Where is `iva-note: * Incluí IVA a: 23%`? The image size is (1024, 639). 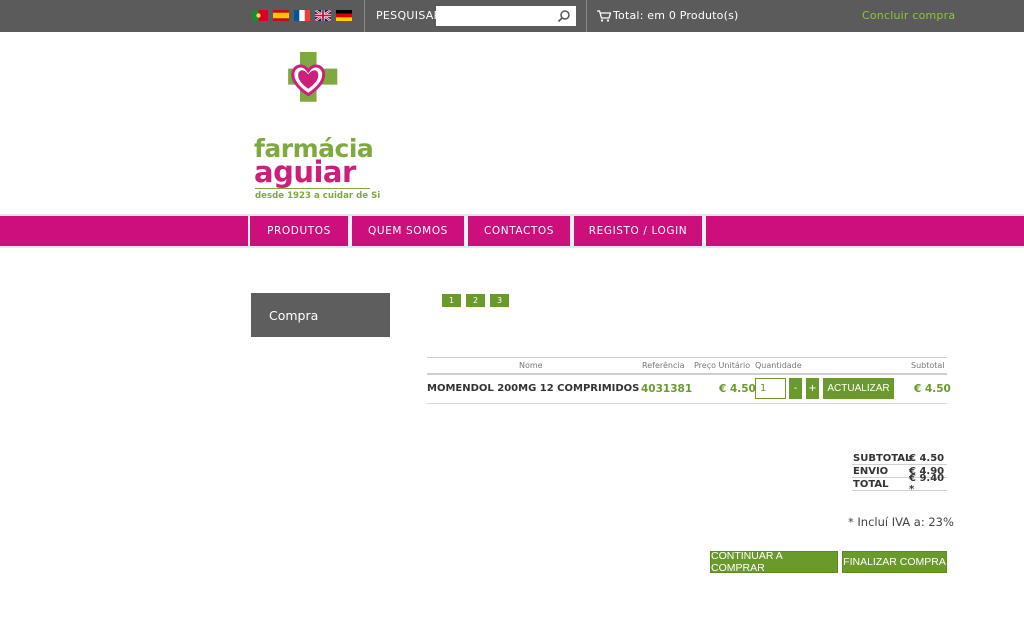
iva-note: * Incluí IVA a: 23% is located at coordinates (901, 522).